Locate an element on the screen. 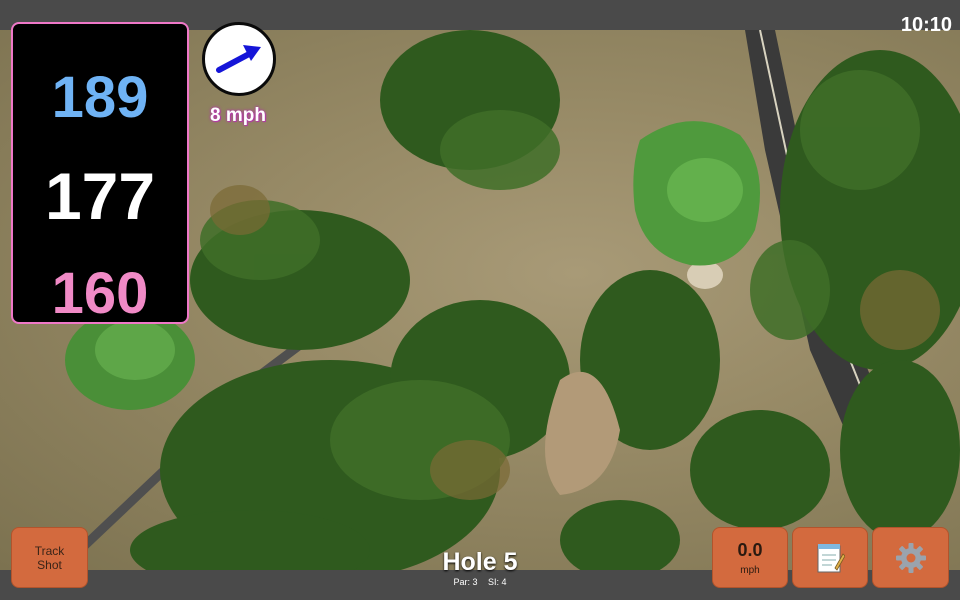 The image size is (960, 600). hole-stroke-index: SI: 4 is located at coordinates (497, 582).